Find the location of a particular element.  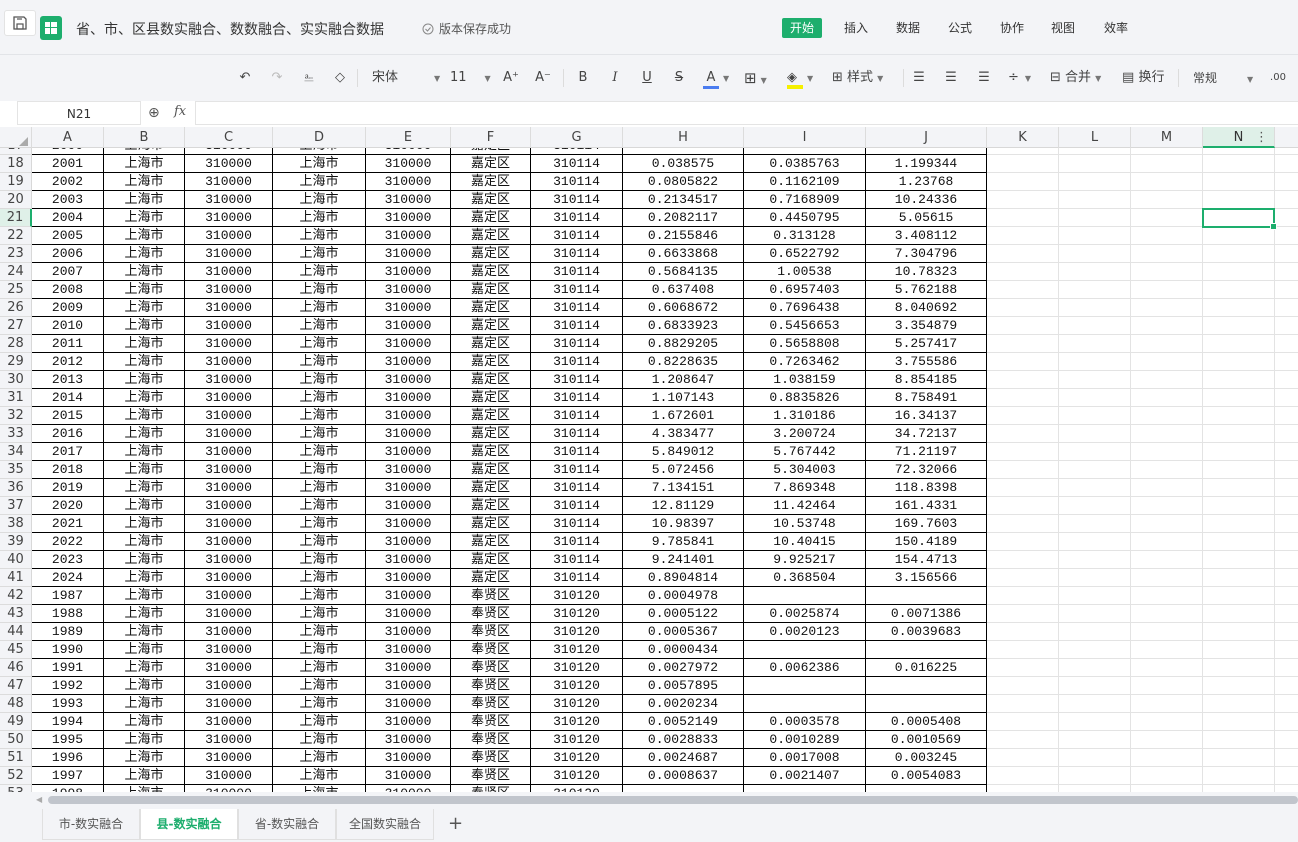

cell-F40: 嘉定区 is located at coordinates (491, 560).